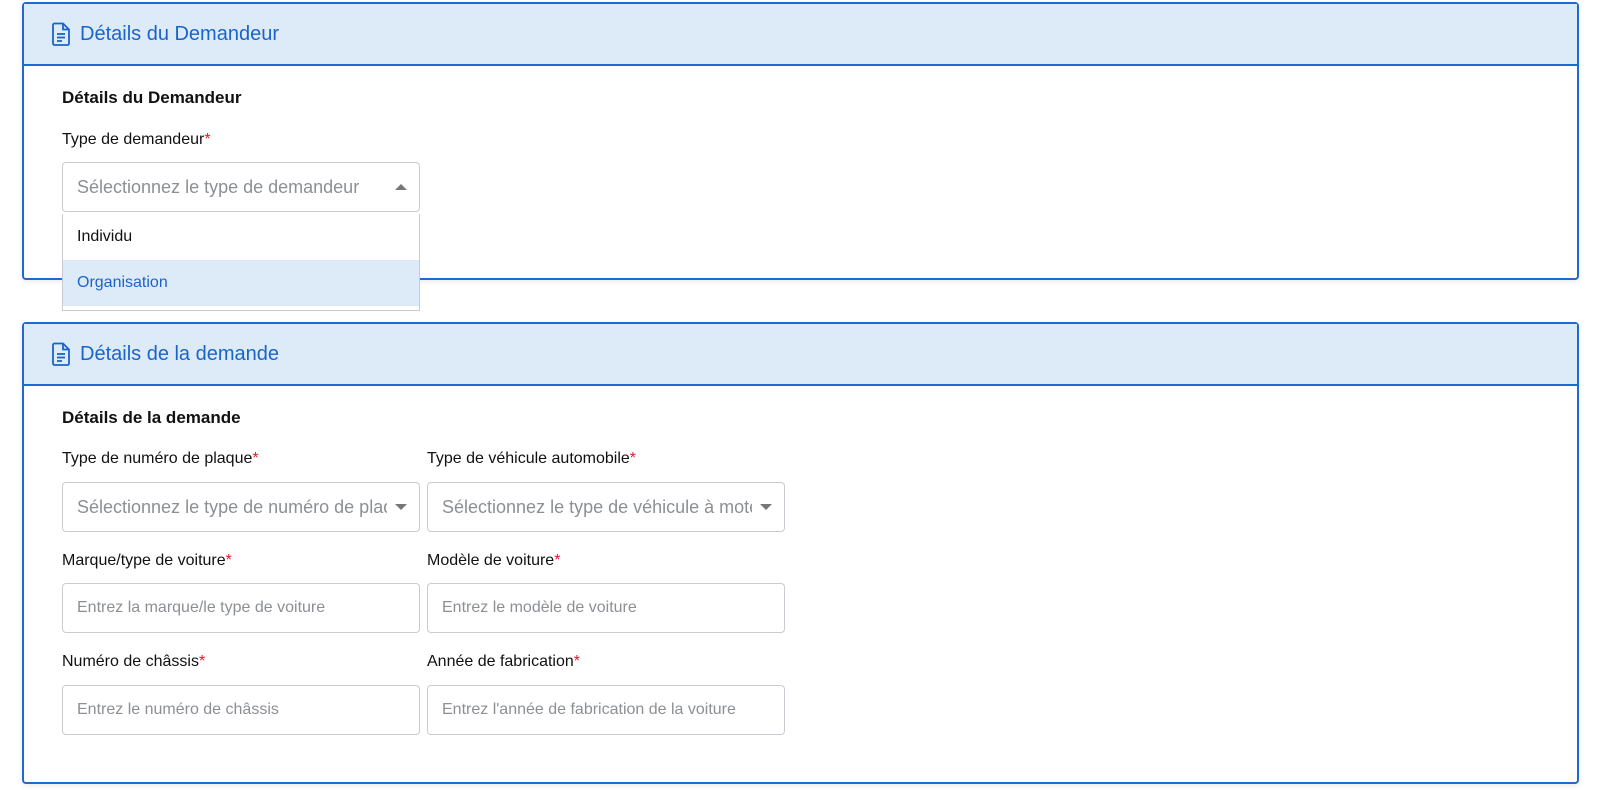 Image resolution: width=1600 pixels, height=790 pixels. I want to click on manufacture-year-field, so click(606, 710).